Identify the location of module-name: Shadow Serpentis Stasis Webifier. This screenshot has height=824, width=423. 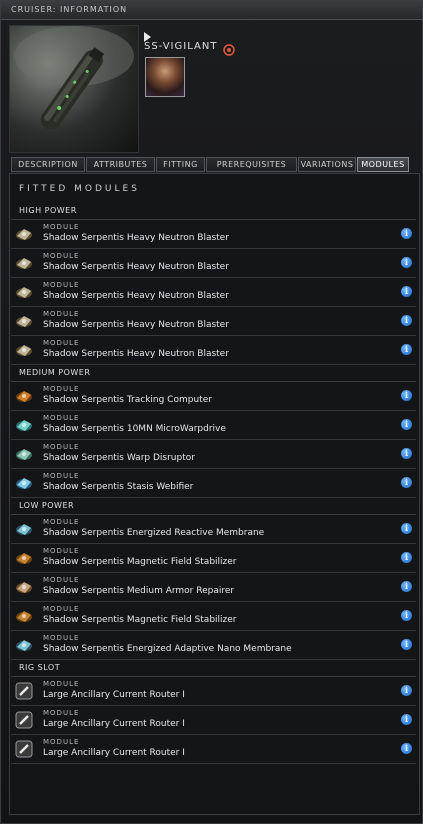
(118, 487).